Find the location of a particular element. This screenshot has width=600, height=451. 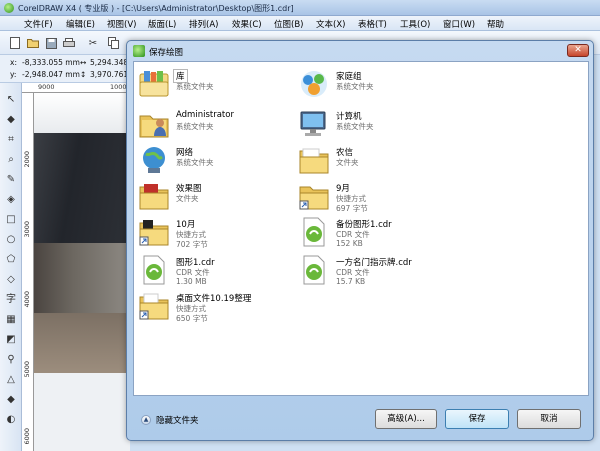

coreldraw-logo-icon is located at coordinates (9, 8).